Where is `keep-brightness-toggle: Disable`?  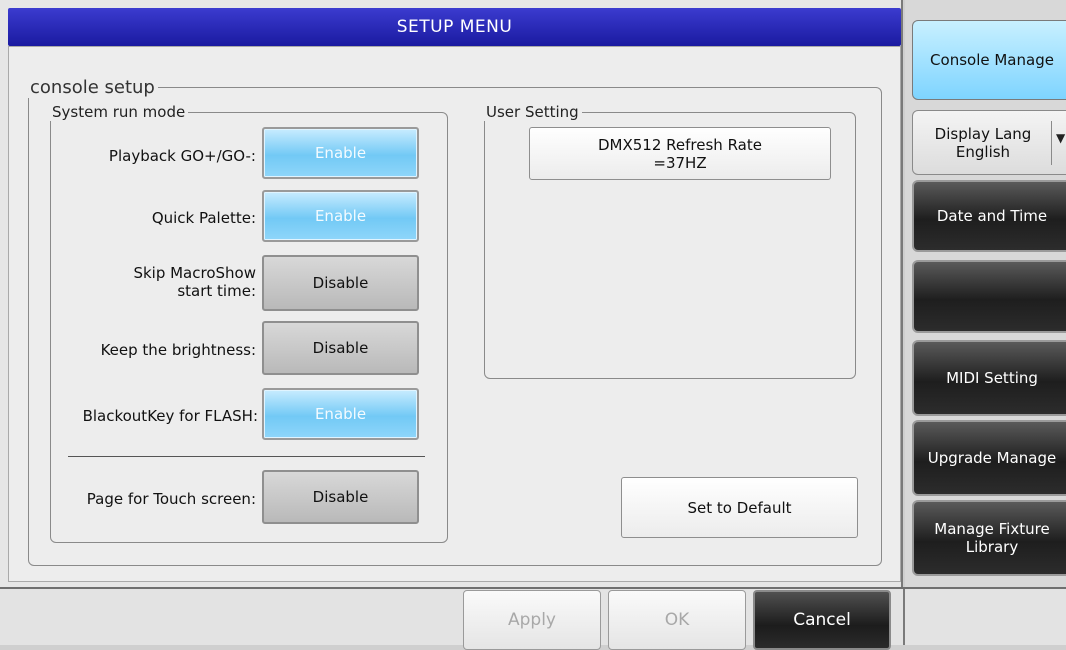 keep-brightness-toggle: Disable is located at coordinates (340, 348).